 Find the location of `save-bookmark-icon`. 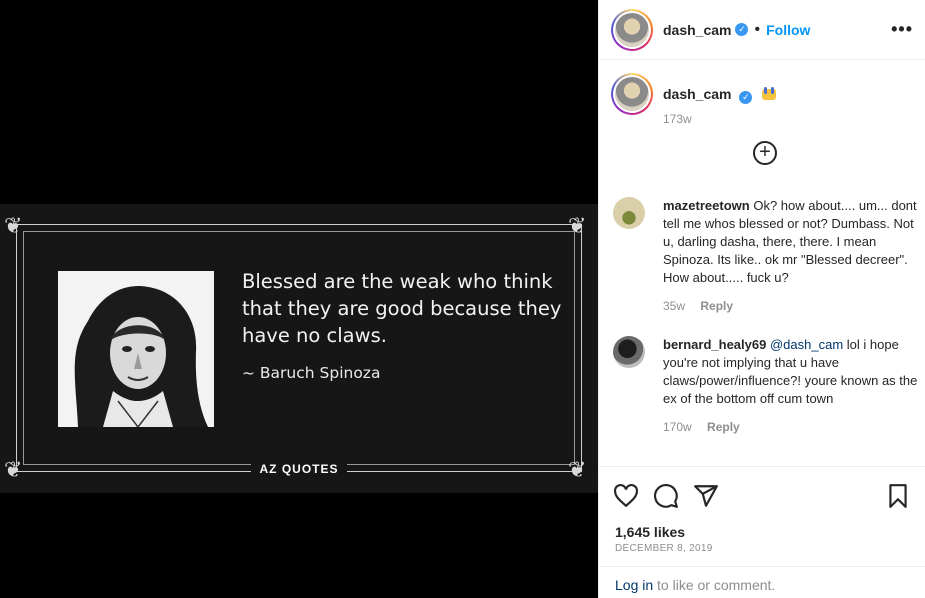

save-bookmark-icon is located at coordinates (898, 496).